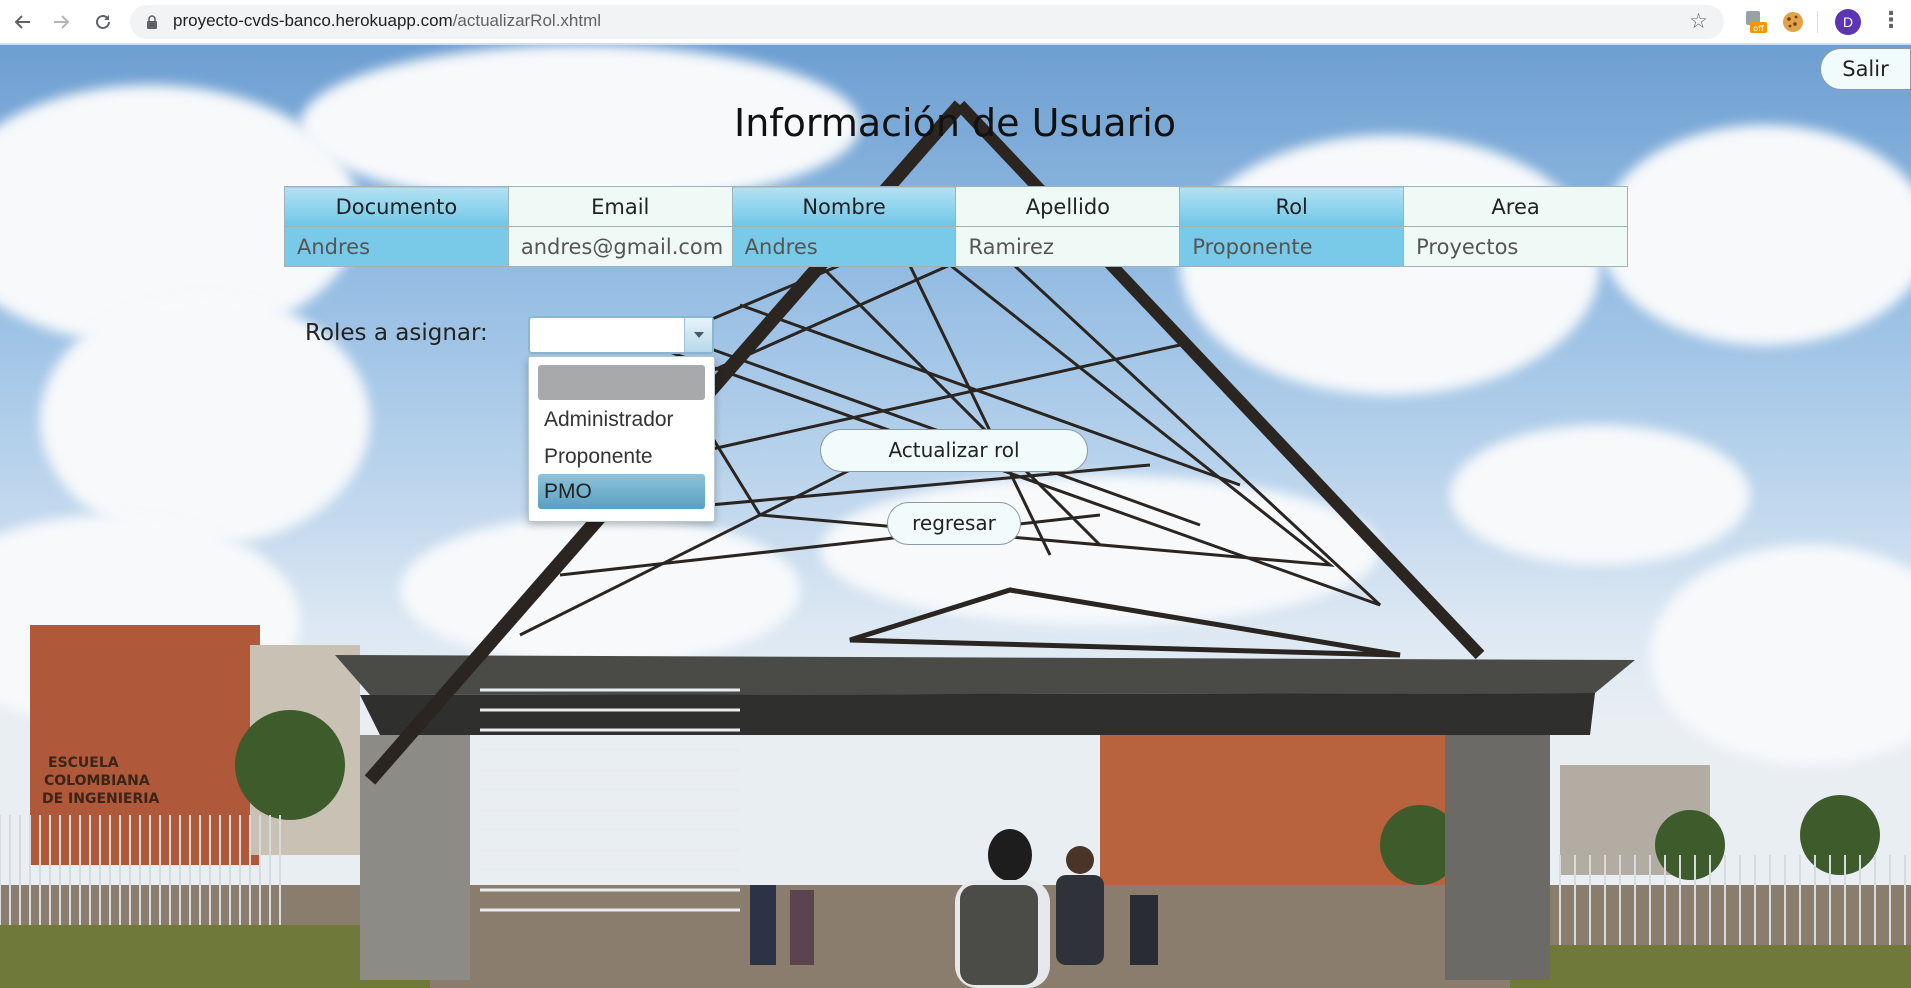 The width and height of the screenshot is (1911, 988). I want to click on extension-off-icon: off, so click(1755, 22).